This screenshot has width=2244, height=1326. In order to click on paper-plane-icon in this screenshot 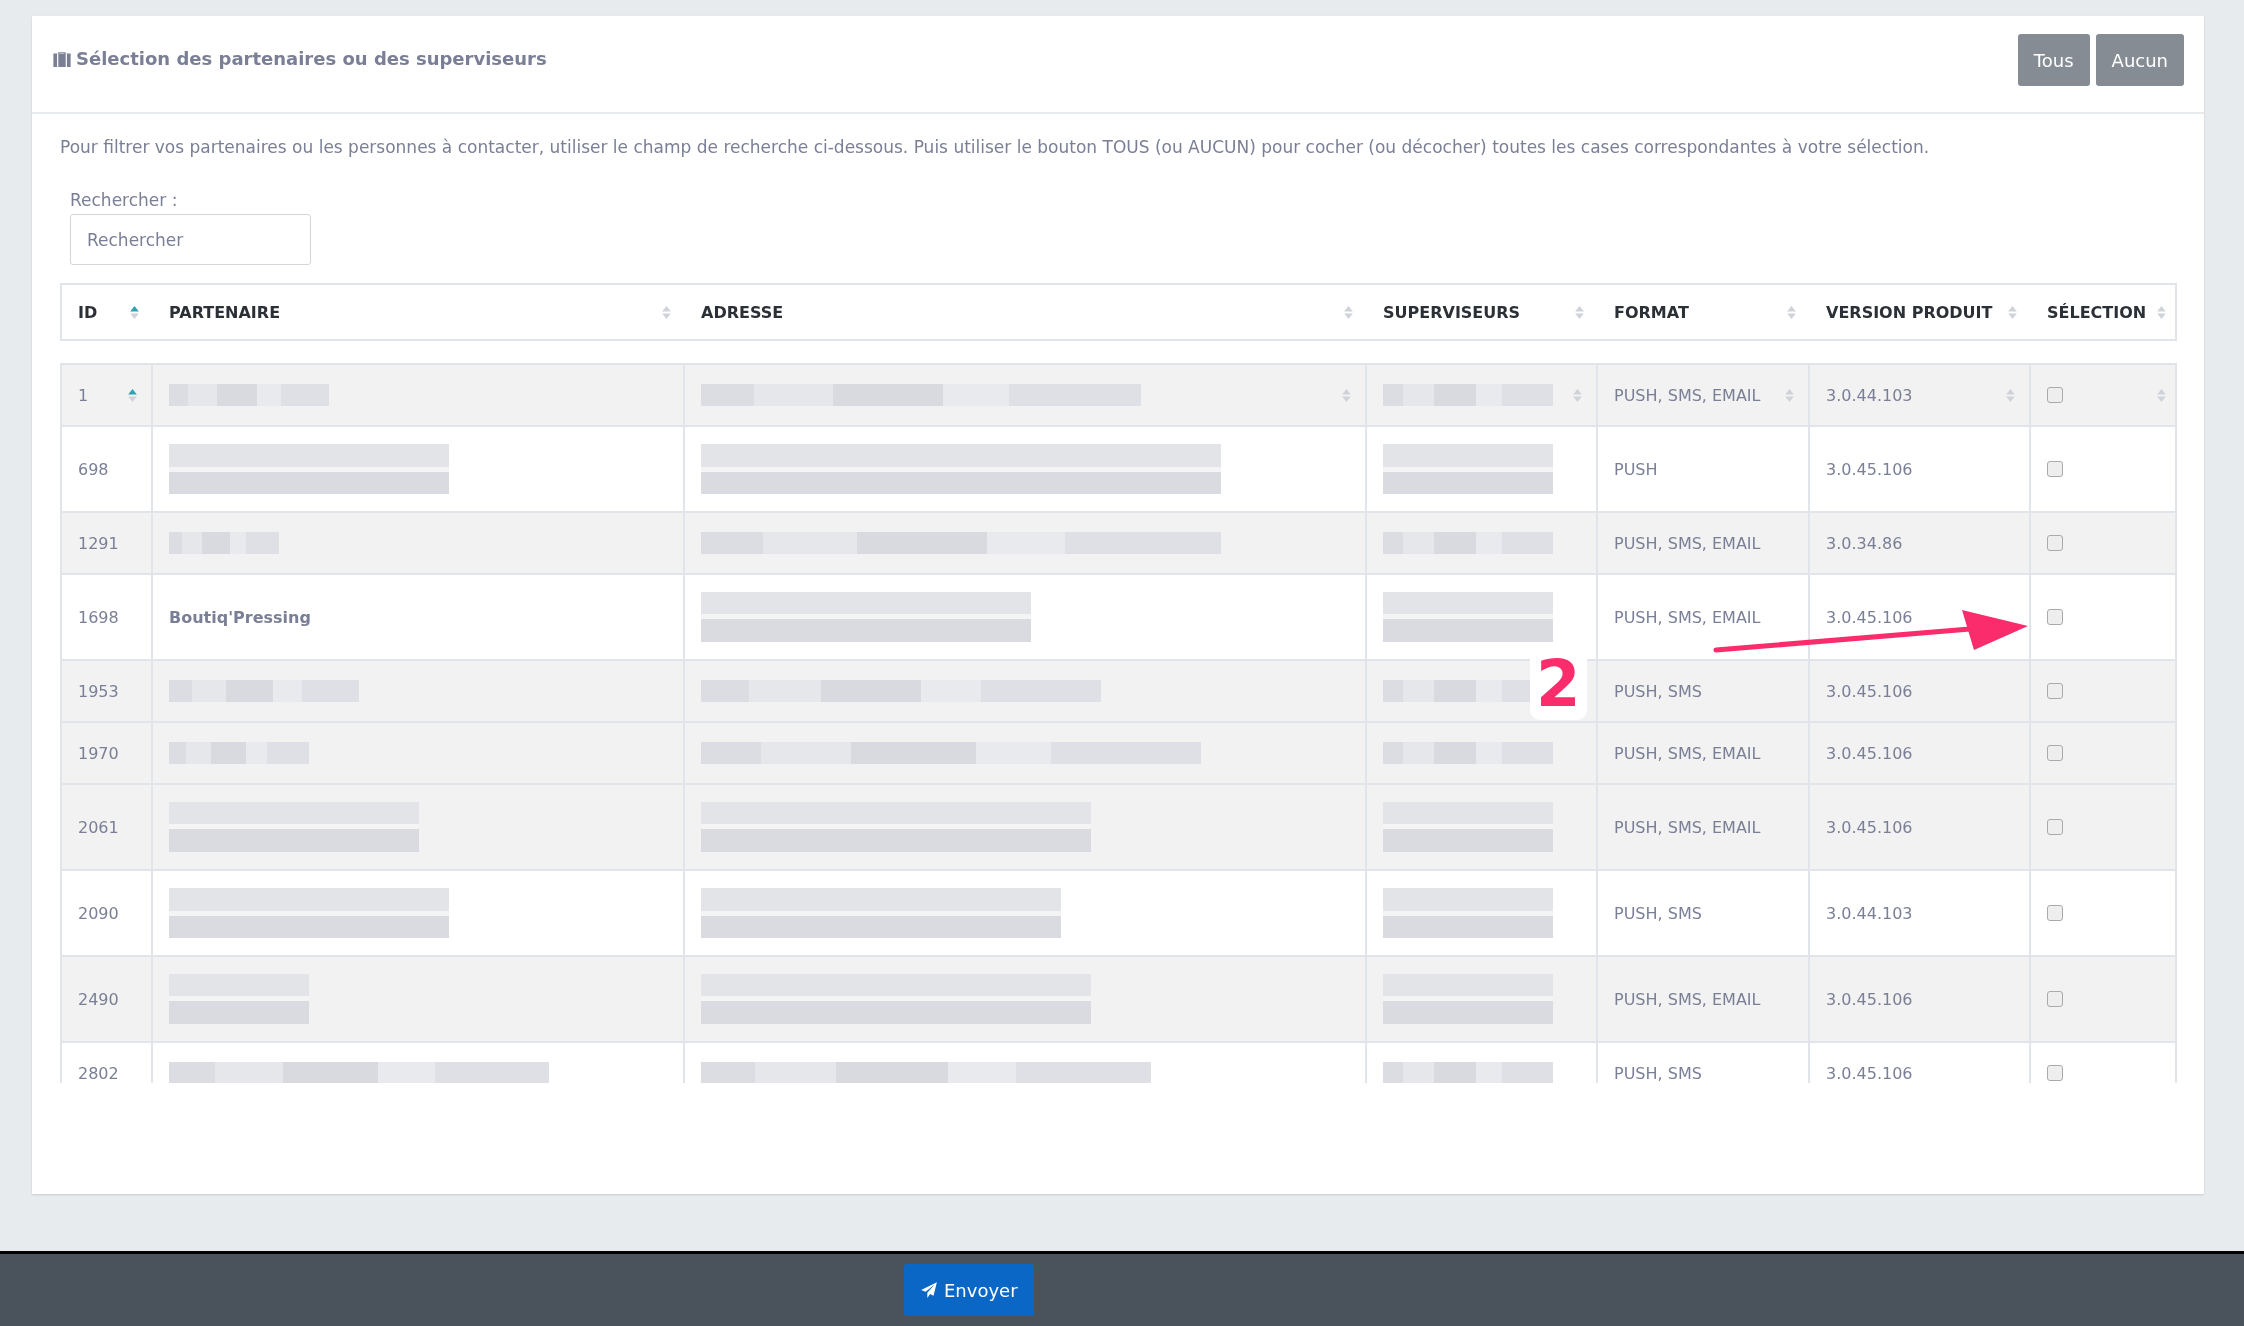, I will do `click(929, 1290)`.